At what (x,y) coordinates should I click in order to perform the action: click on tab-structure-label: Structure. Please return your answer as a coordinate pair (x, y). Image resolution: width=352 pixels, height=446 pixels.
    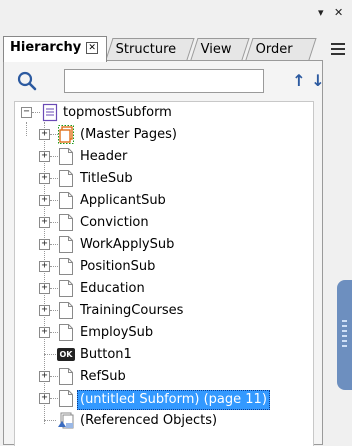
    Looking at the image, I should click on (146, 49).